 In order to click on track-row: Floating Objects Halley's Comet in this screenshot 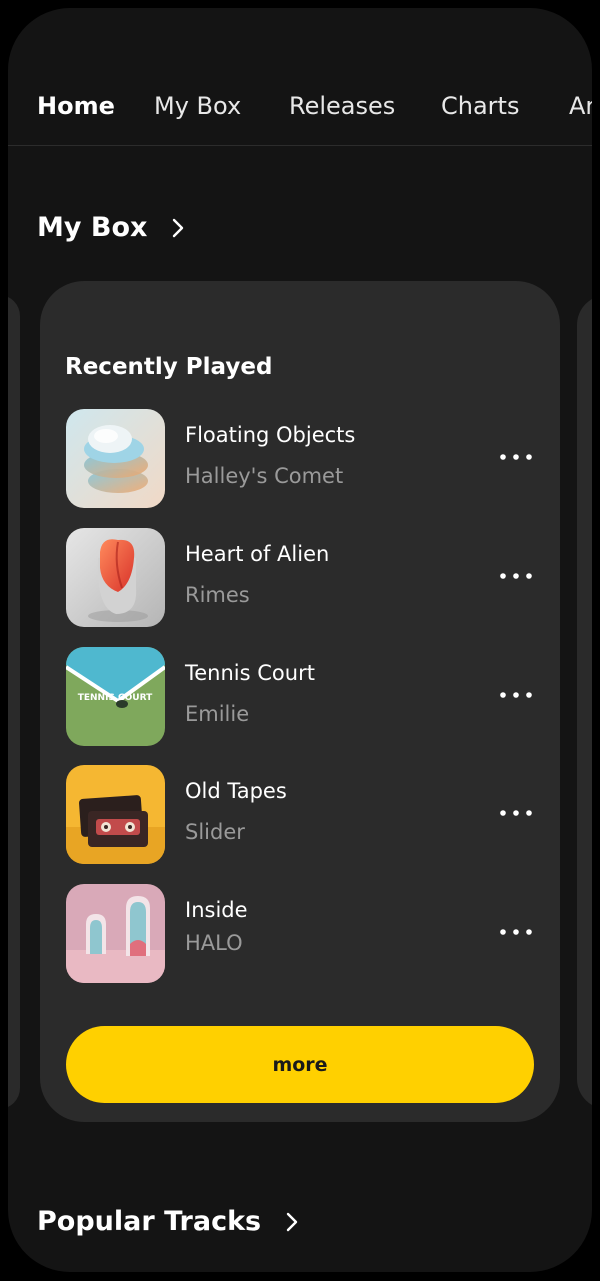, I will do `click(301, 459)`.